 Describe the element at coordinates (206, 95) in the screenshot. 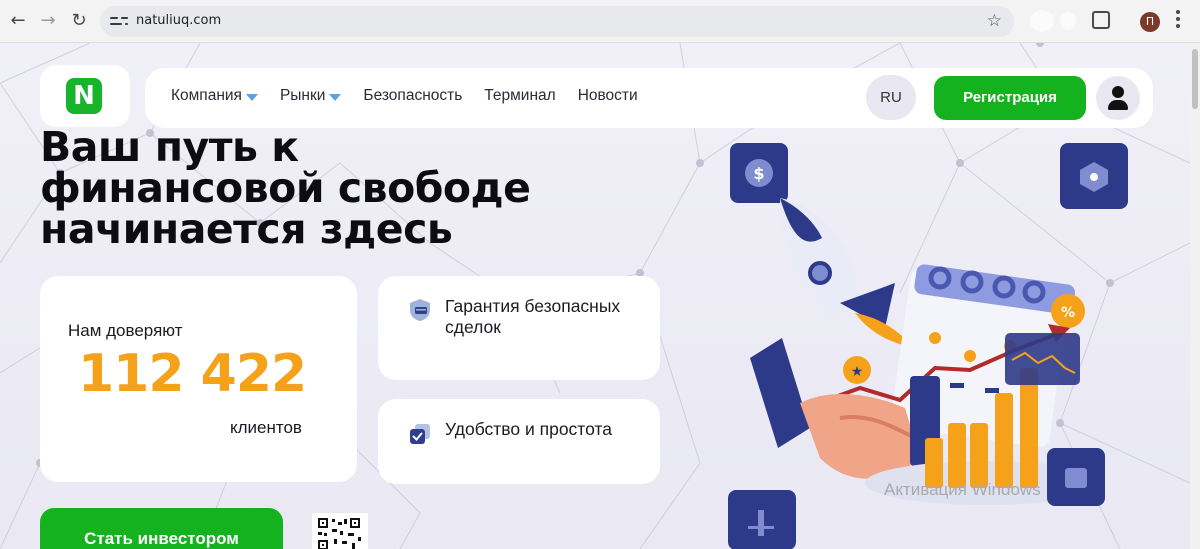

I see `nav-item-label: Компания` at that location.